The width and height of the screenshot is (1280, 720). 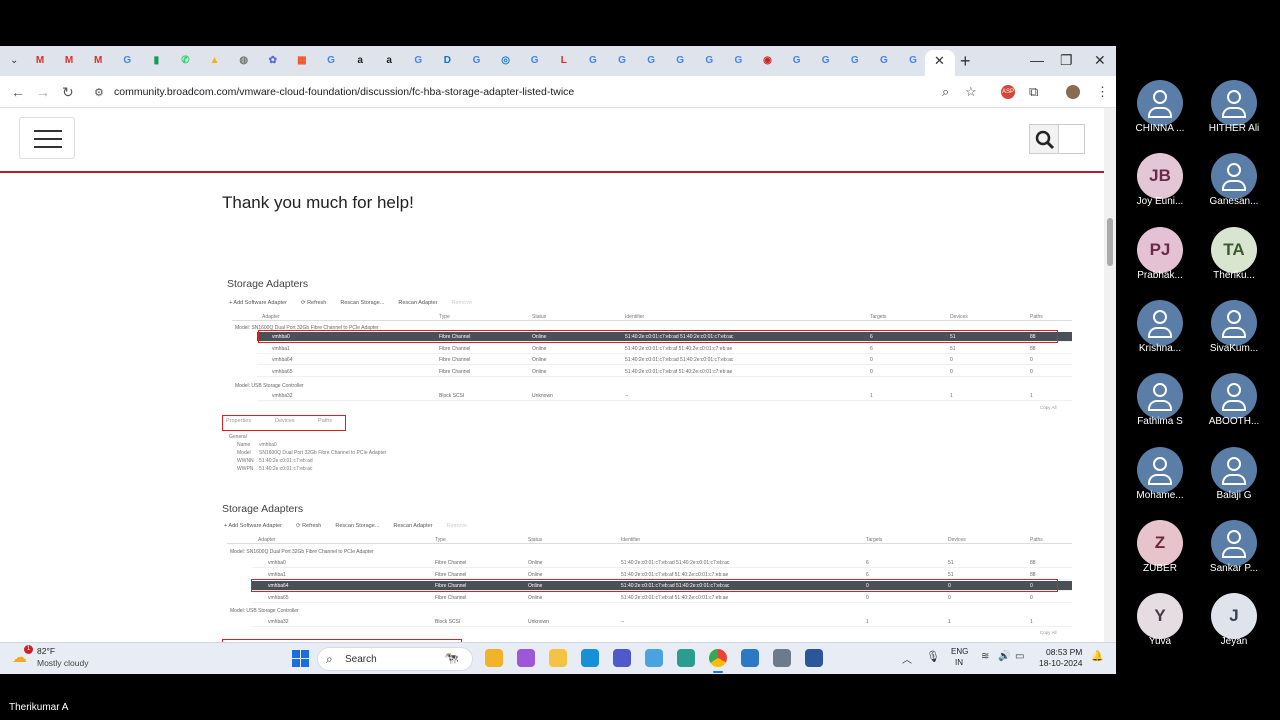 What do you see at coordinates (412, 526) in the screenshot?
I see `toolbar-action: Rescan Adapter` at bounding box center [412, 526].